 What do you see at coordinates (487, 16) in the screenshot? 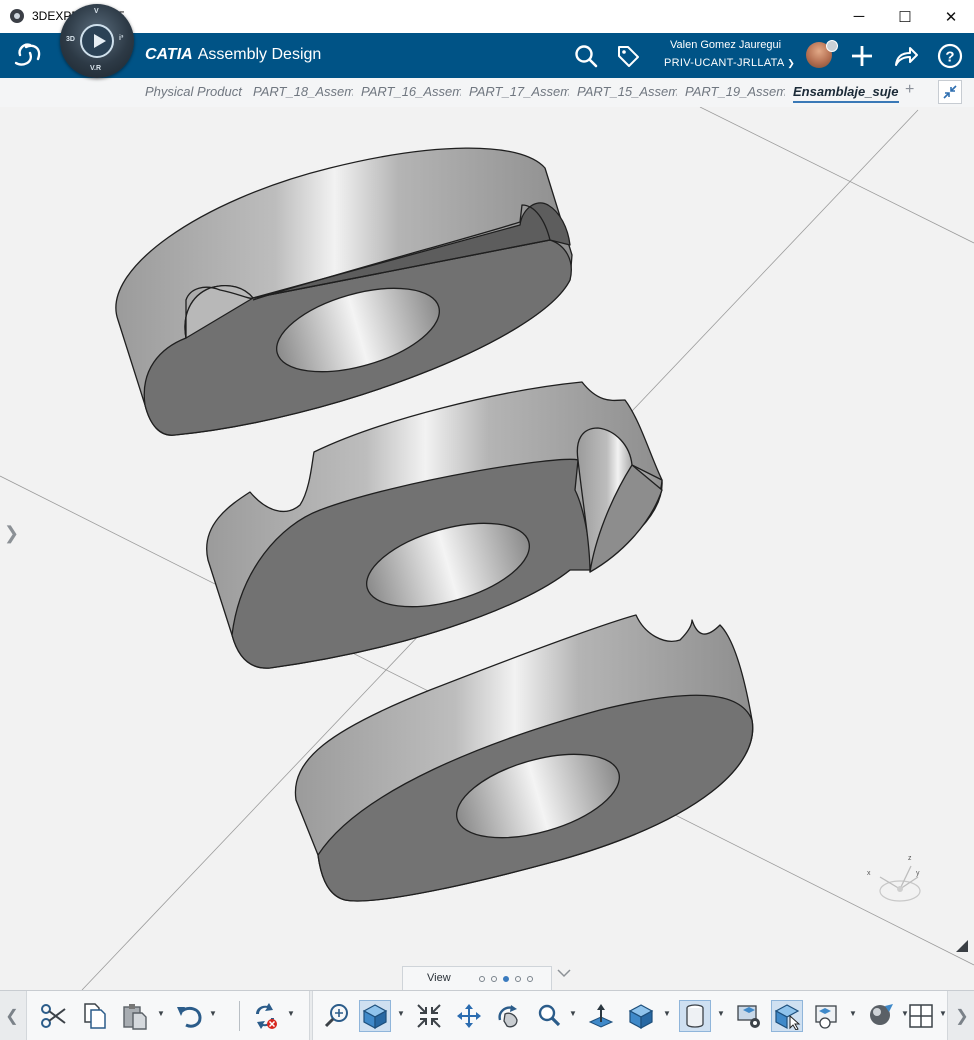
I see `window-titlebar: 3DEXPERIENCE ─ ☐ ✕` at bounding box center [487, 16].